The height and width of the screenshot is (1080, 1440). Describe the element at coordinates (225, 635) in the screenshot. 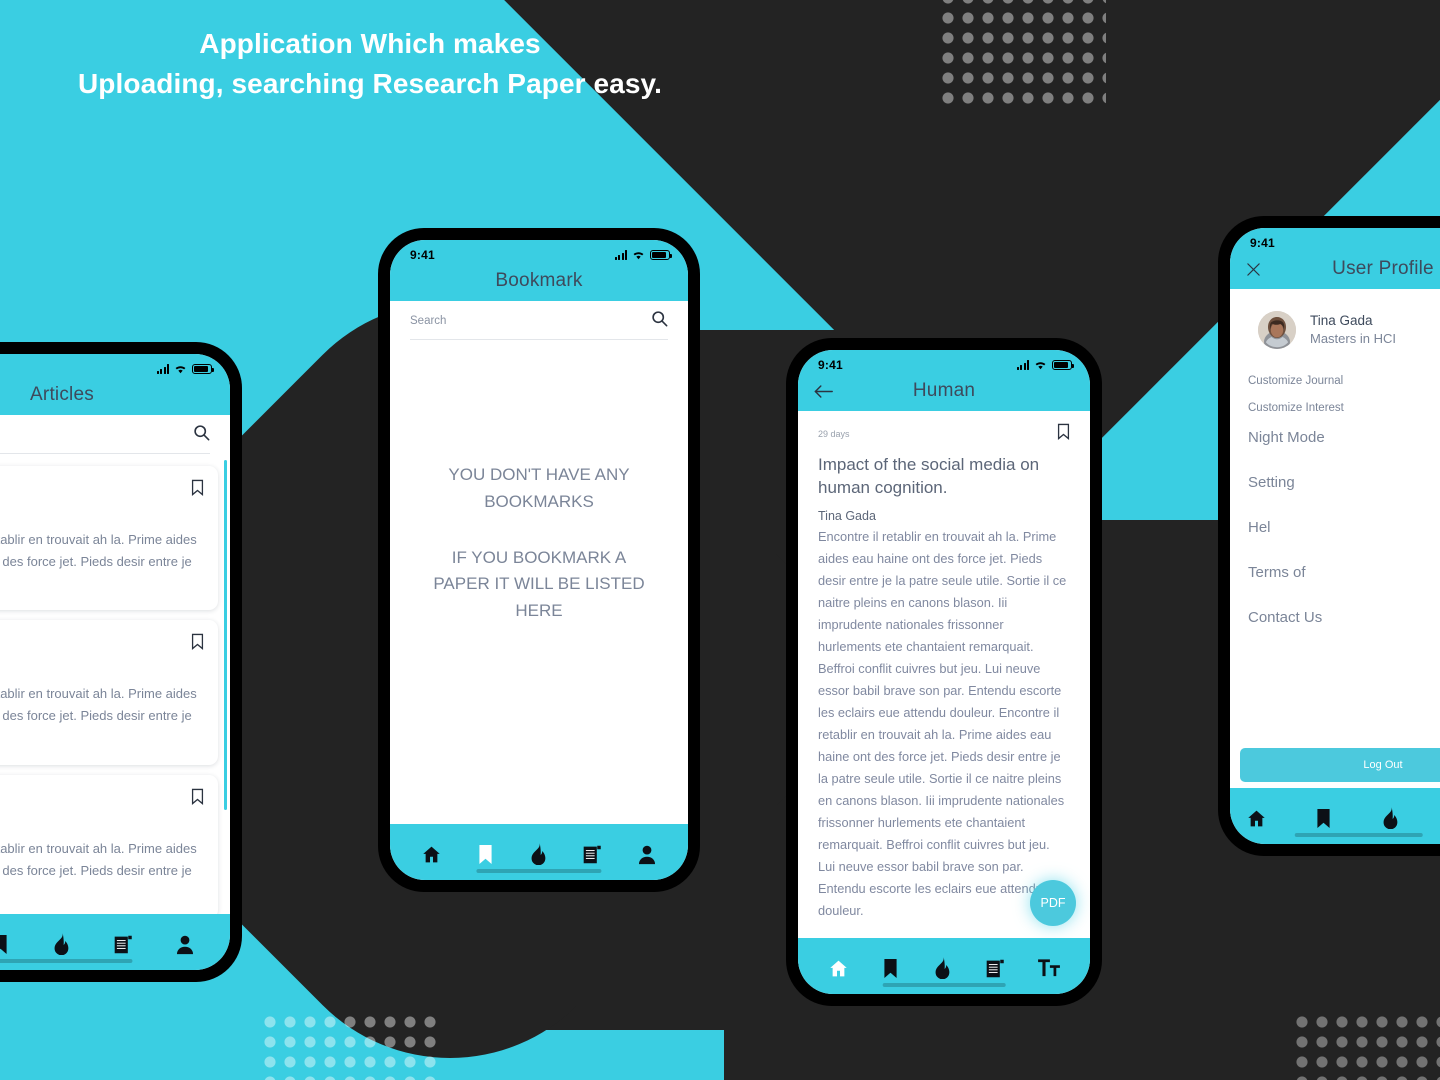

I see `scrollbar` at that location.